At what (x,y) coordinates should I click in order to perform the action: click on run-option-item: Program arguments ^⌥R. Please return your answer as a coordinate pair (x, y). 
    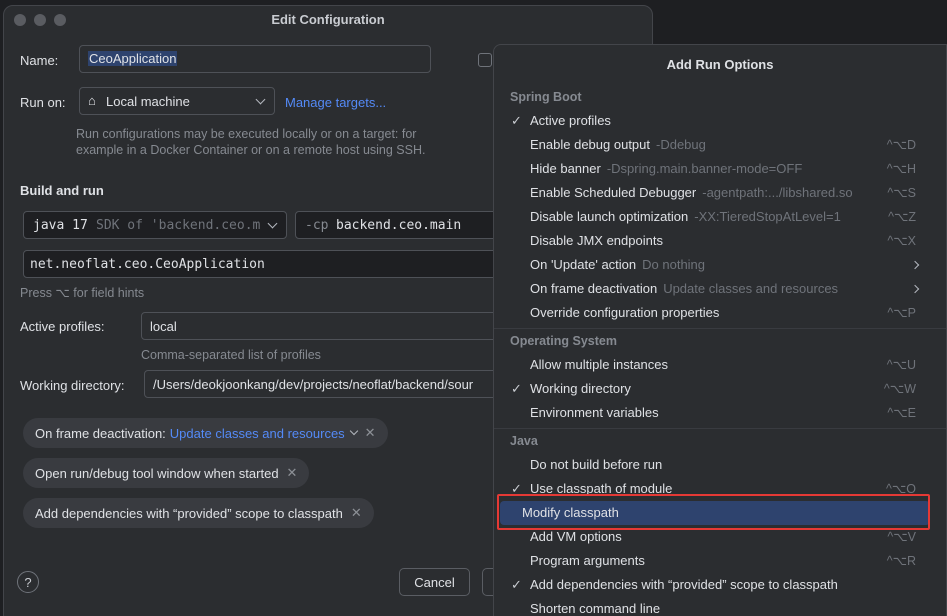
    Looking at the image, I should click on (720, 561).